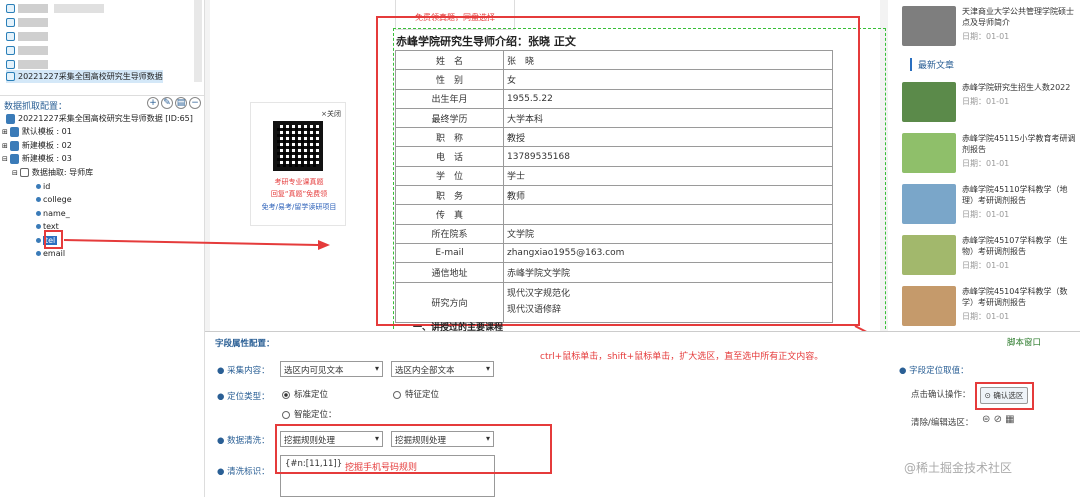  I want to click on article-title: 赤峰学院研究生招生人数2022, so click(1016, 87).